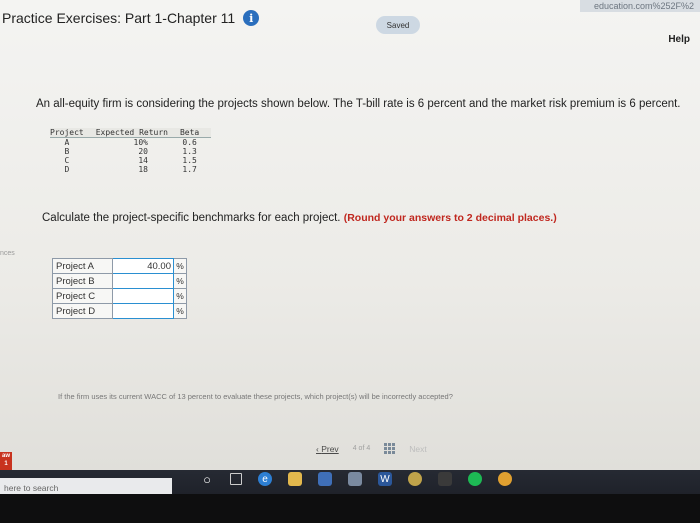 The height and width of the screenshot is (523, 700). Describe the element at coordinates (445, 479) in the screenshot. I see `media-icon` at that location.